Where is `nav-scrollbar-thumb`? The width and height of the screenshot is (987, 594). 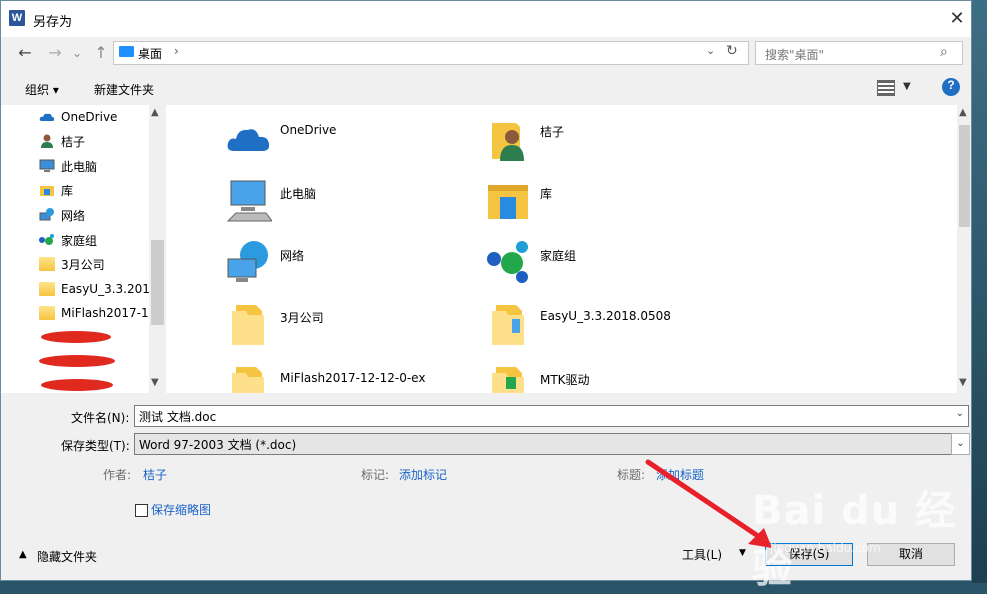
nav-scrollbar-thumb is located at coordinates (157, 282).